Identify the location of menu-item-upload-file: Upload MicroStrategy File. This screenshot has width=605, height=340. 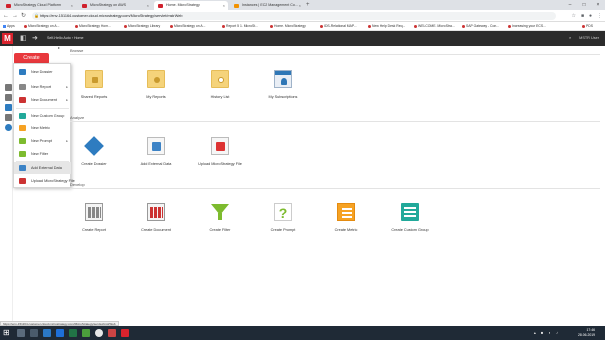
(44, 181).